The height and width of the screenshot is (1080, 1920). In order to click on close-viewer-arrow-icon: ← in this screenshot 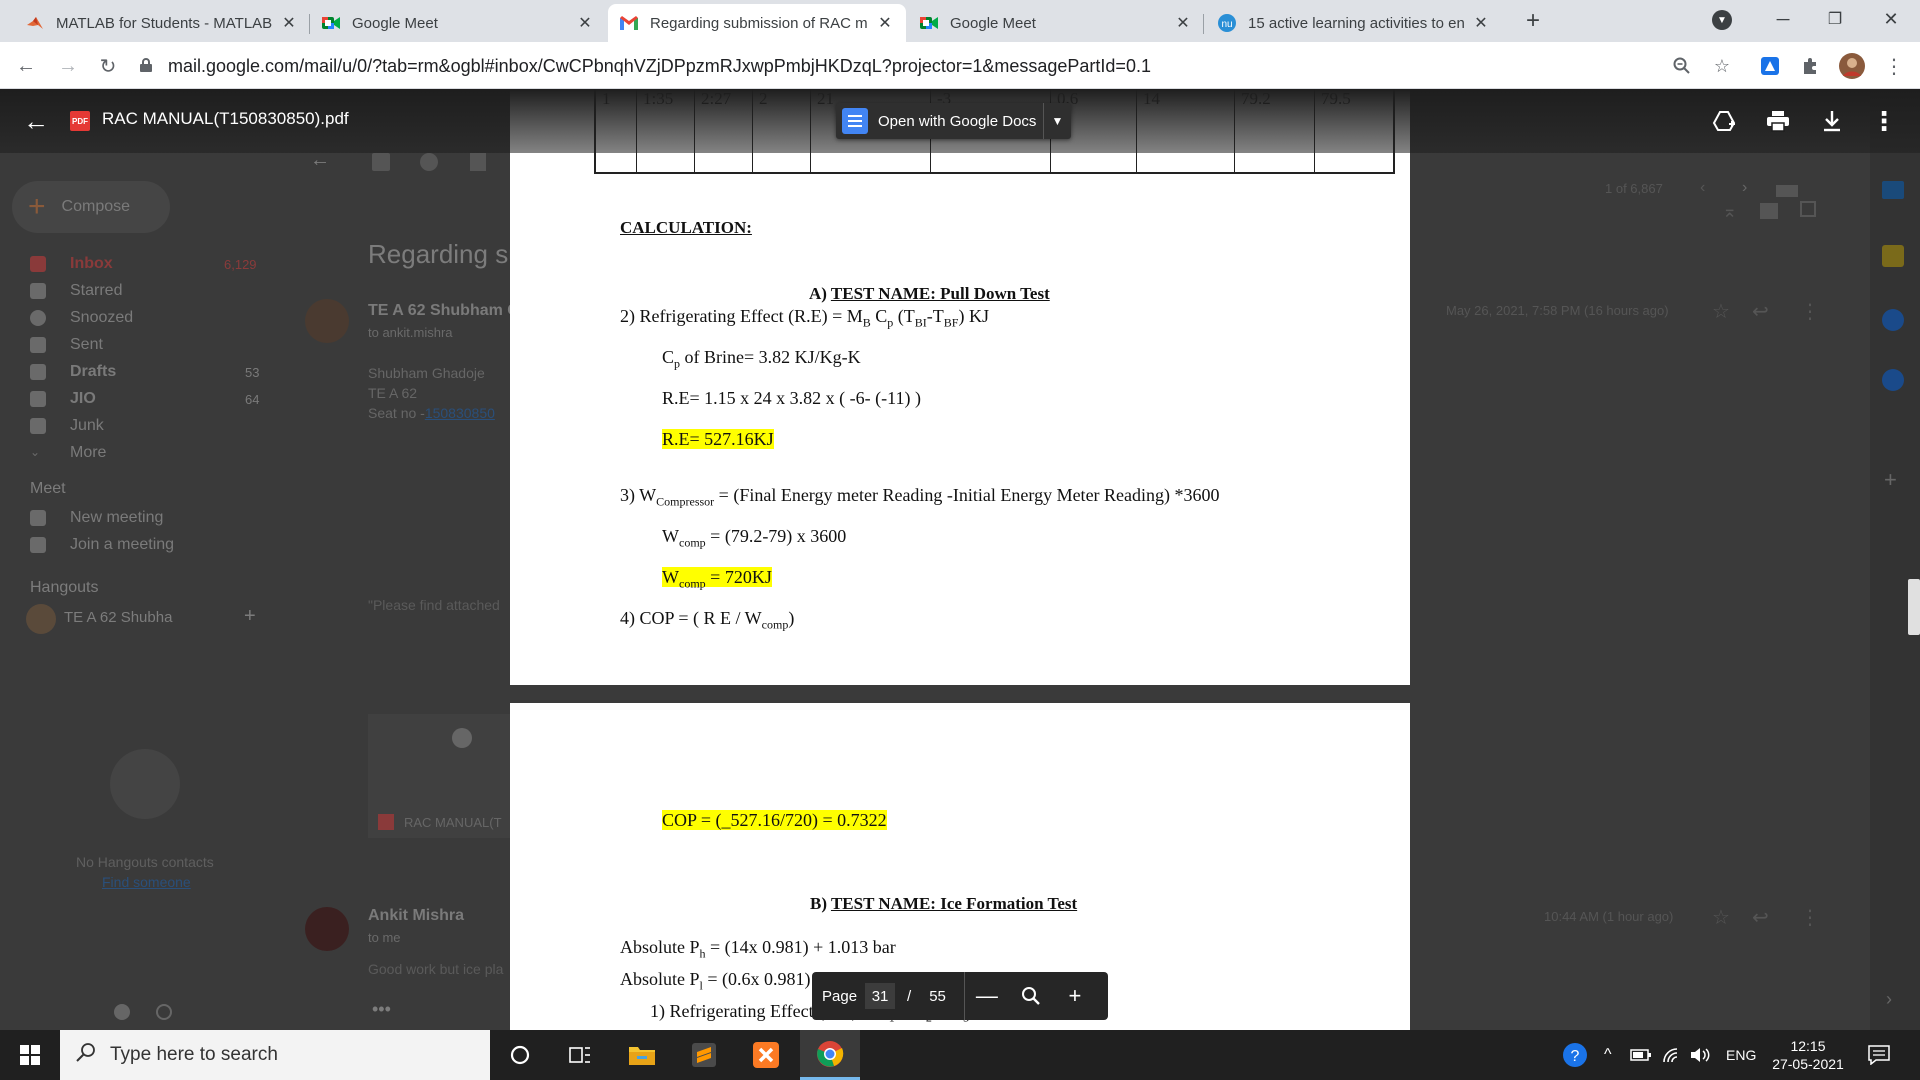, I will do `click(36, 121)`.